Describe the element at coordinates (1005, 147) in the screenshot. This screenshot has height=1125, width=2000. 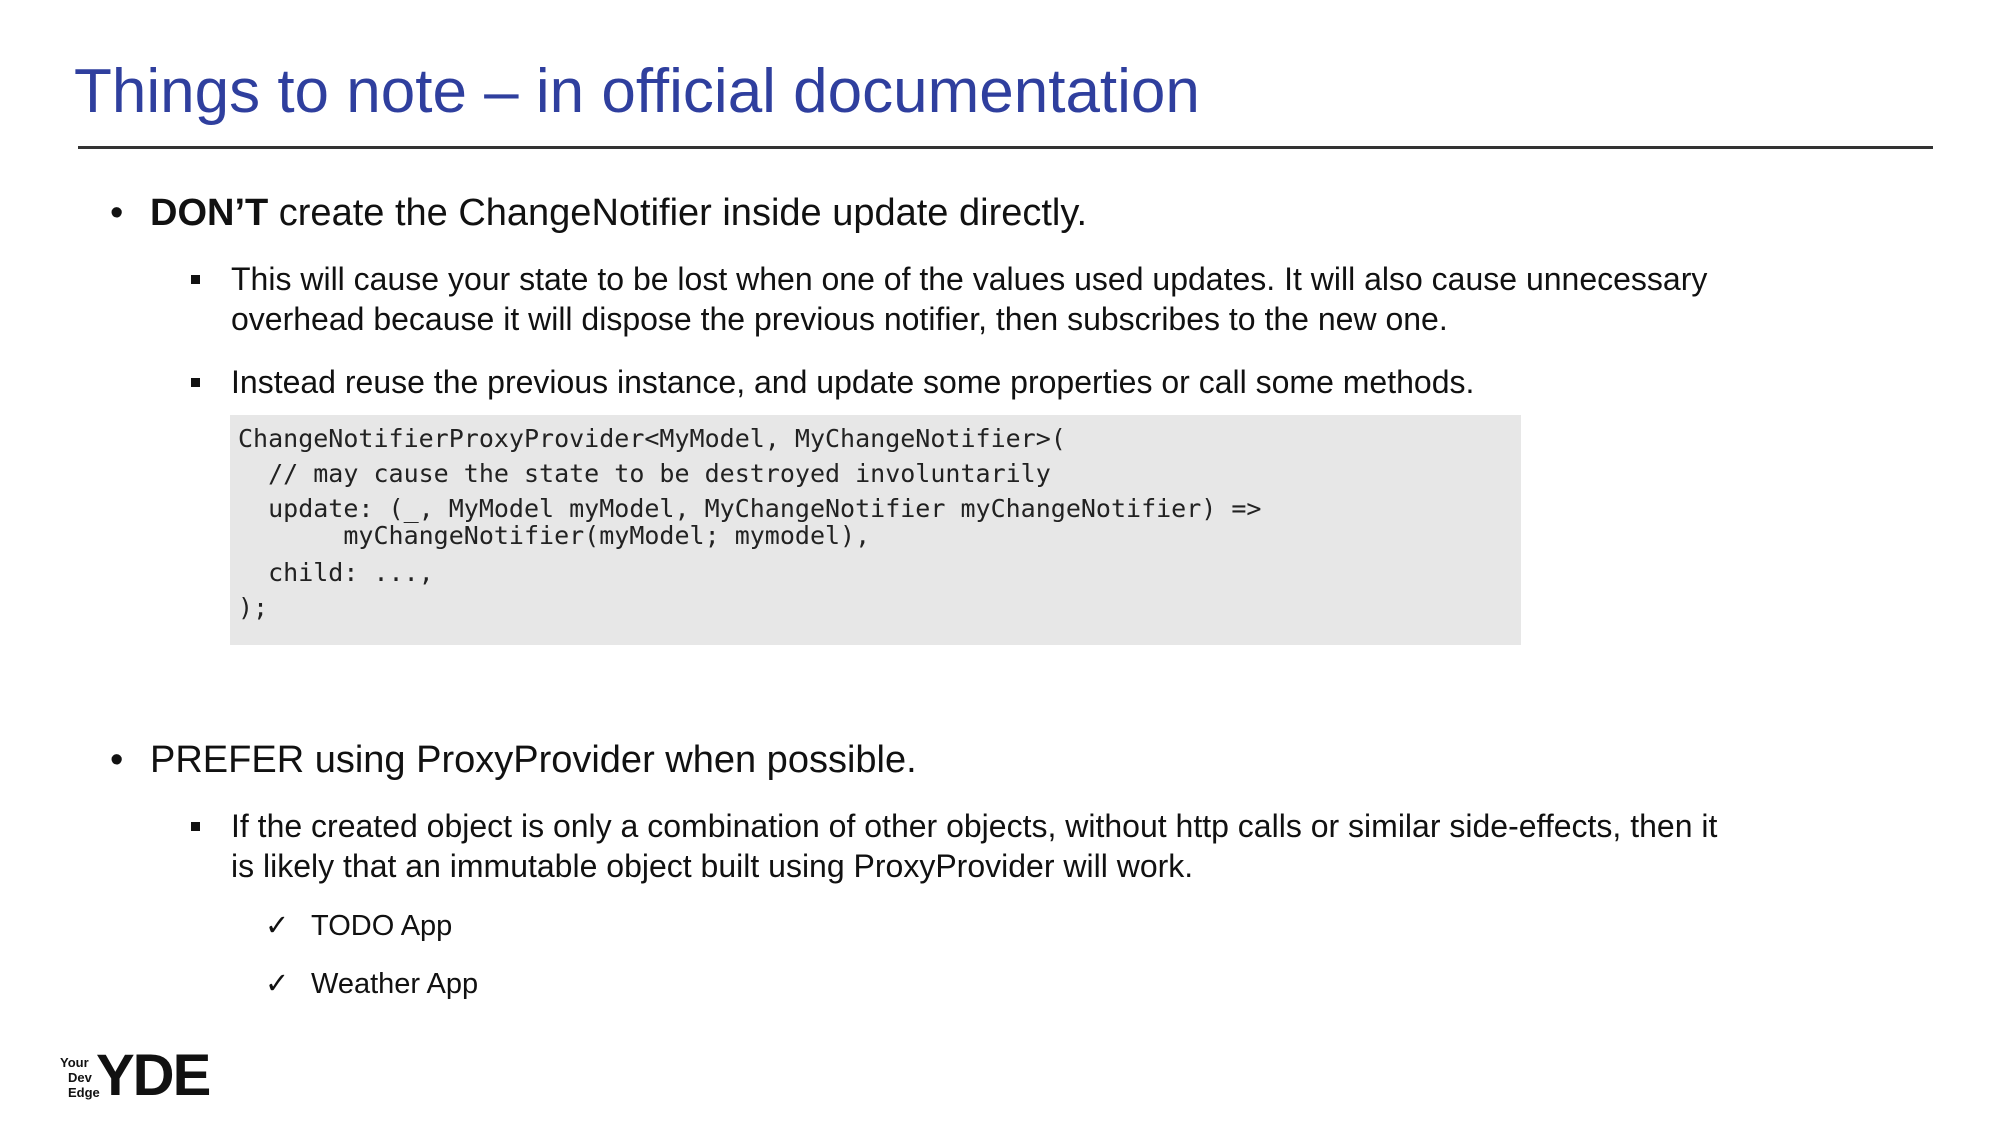
I see `title-divider` at that location.